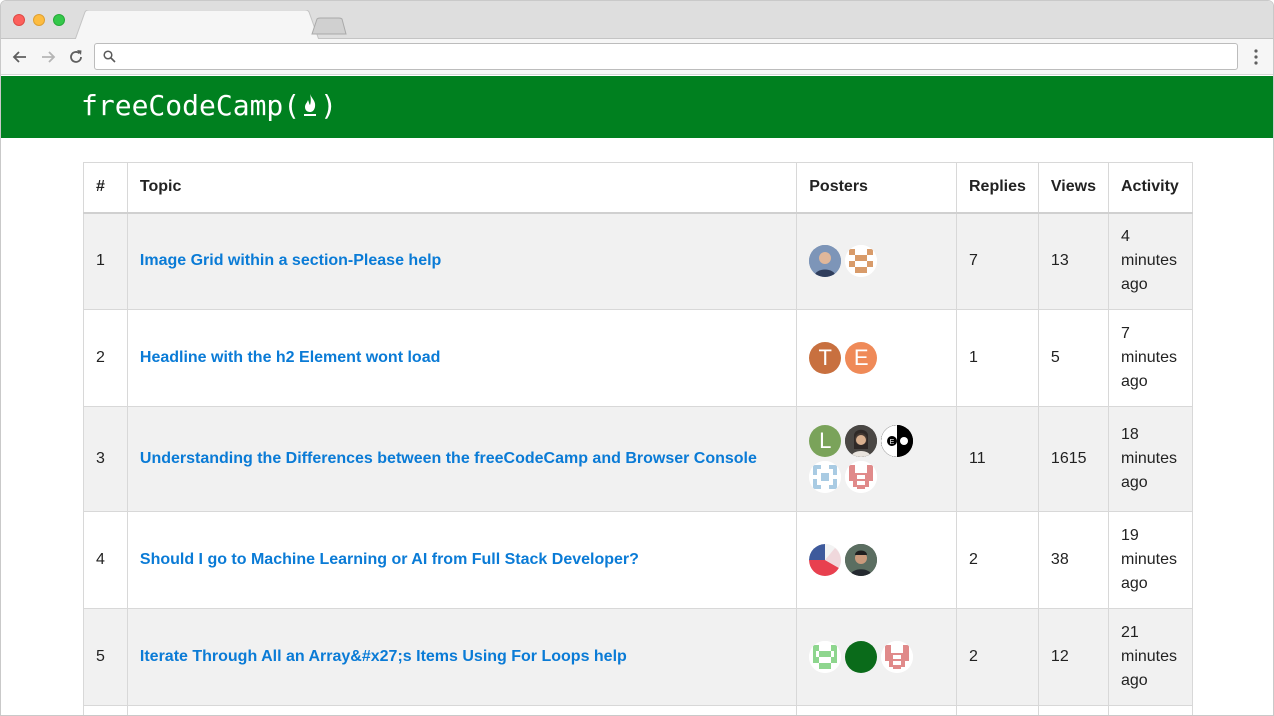 This screenshot has width=1274, height=716. What do you see at coordinates (1073, 657) in the screenshot?
I see `views-count: 12` at bounding box center [1073, 657].